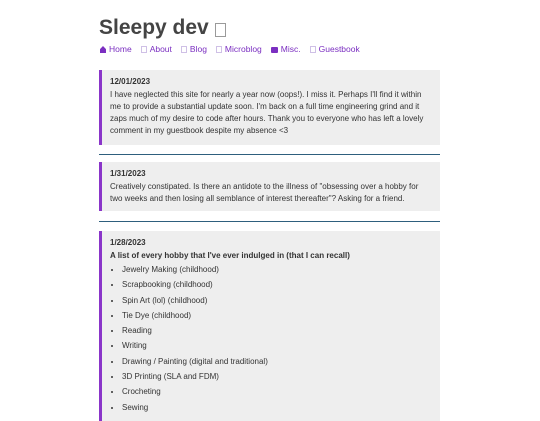 Image resolution: width=540 pixels, height=421 pixels. Describe the element at coordinates (339, 49) in the screenshot. I see `nav-guestbook-label: Guestbook` at that location.